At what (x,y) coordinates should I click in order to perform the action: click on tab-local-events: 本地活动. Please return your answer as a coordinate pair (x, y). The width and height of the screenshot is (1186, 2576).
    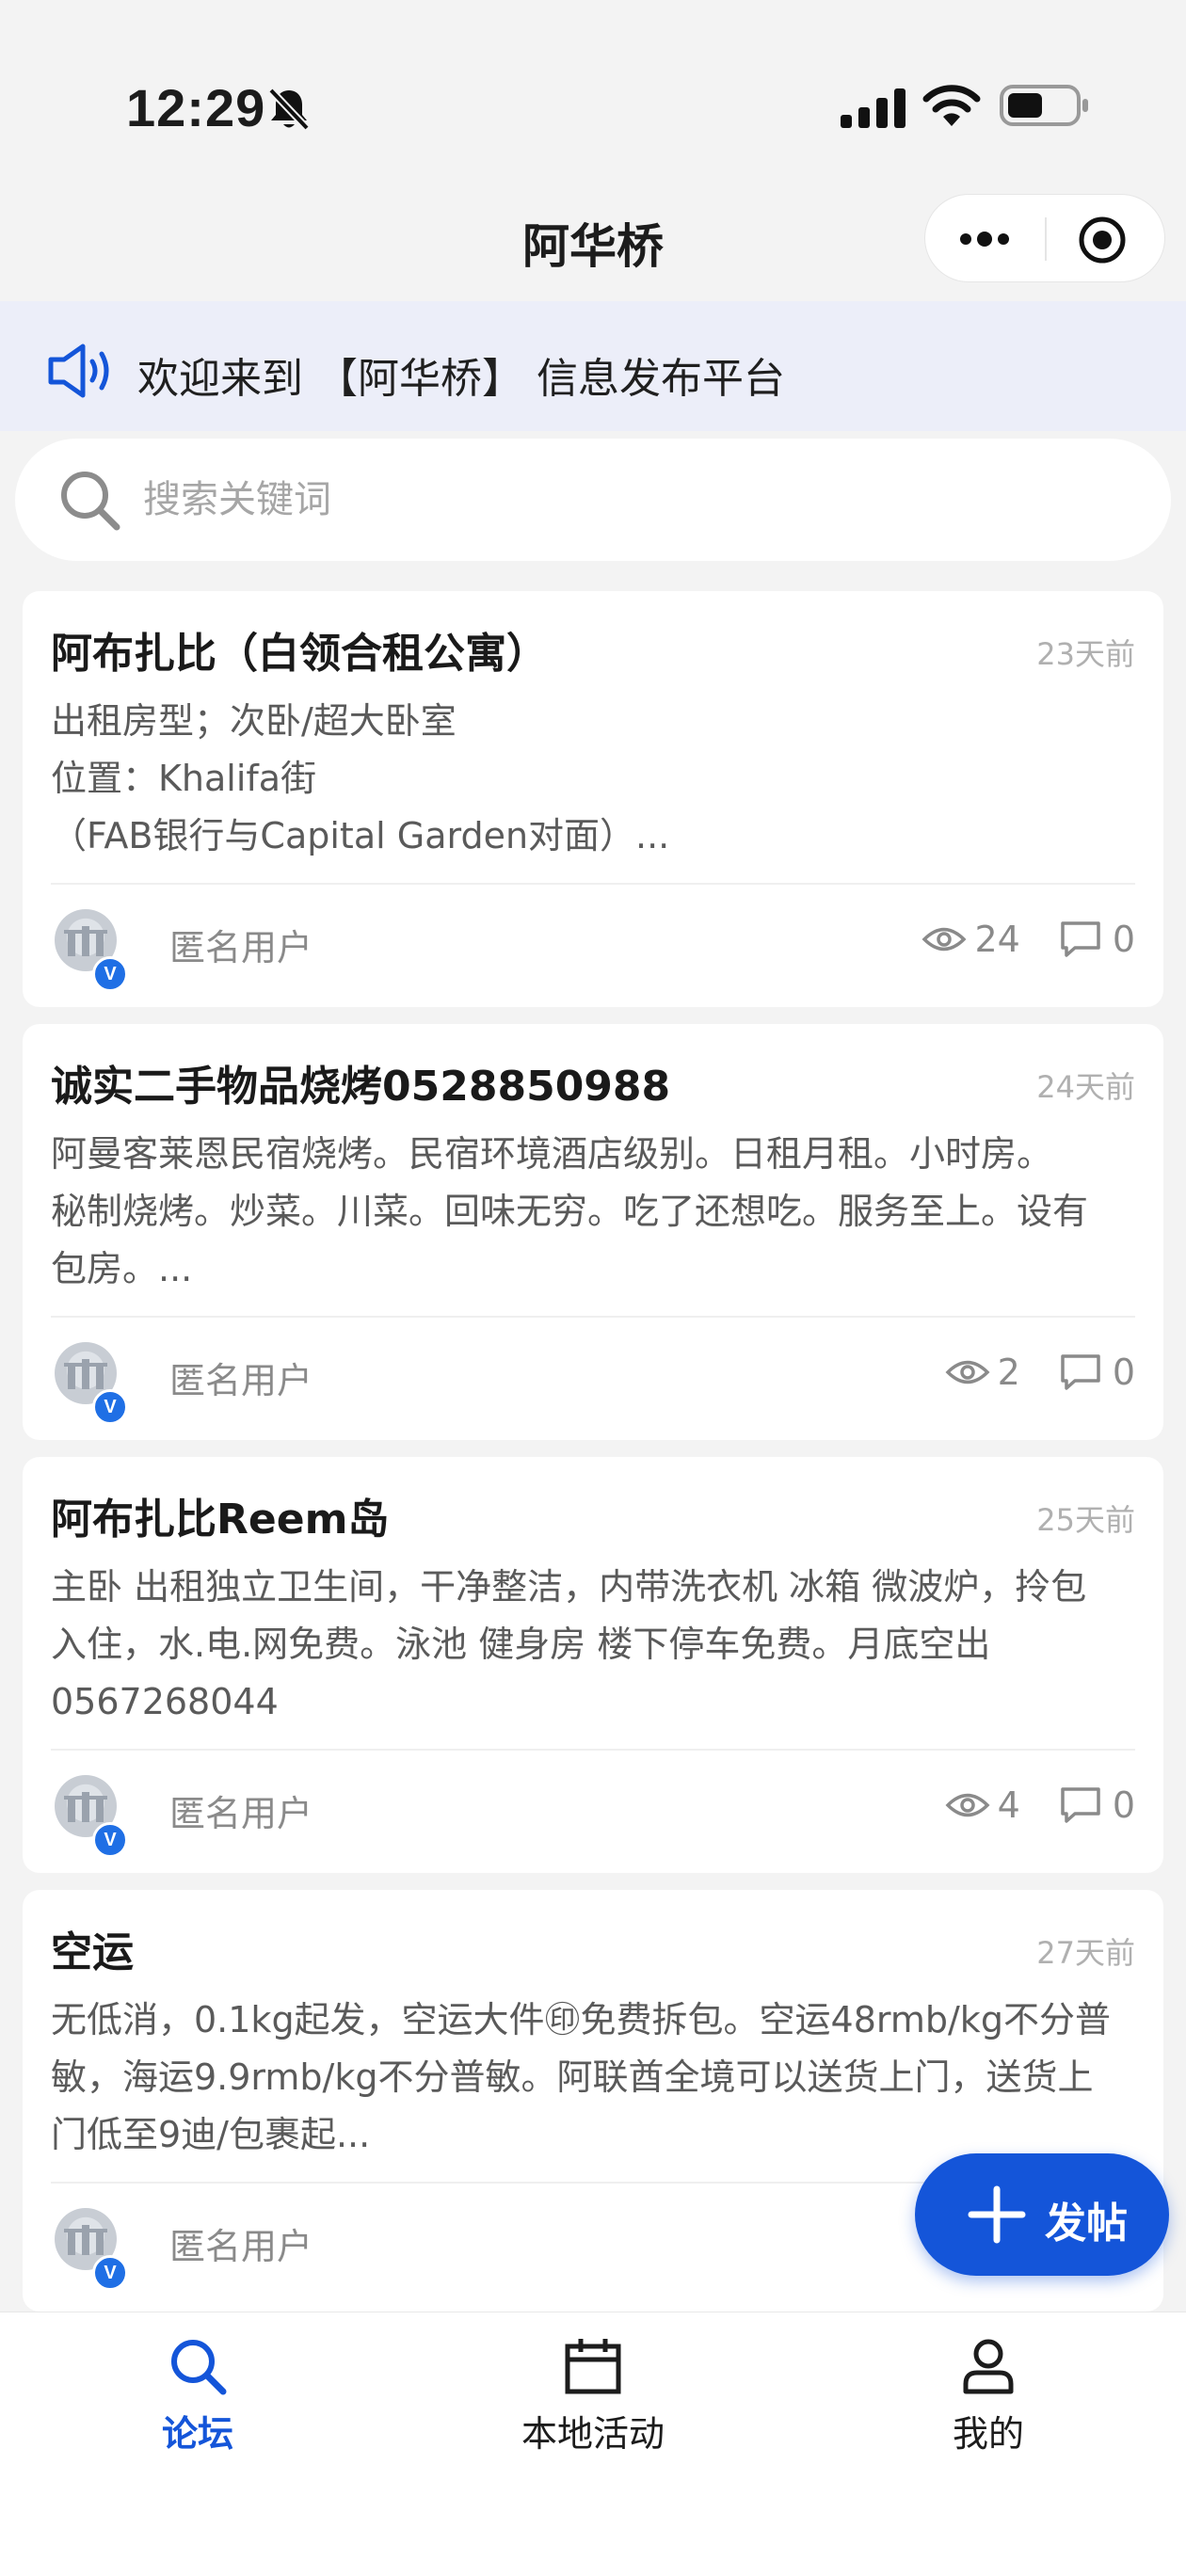
    Looking at the image, I should click on (593, 2405).